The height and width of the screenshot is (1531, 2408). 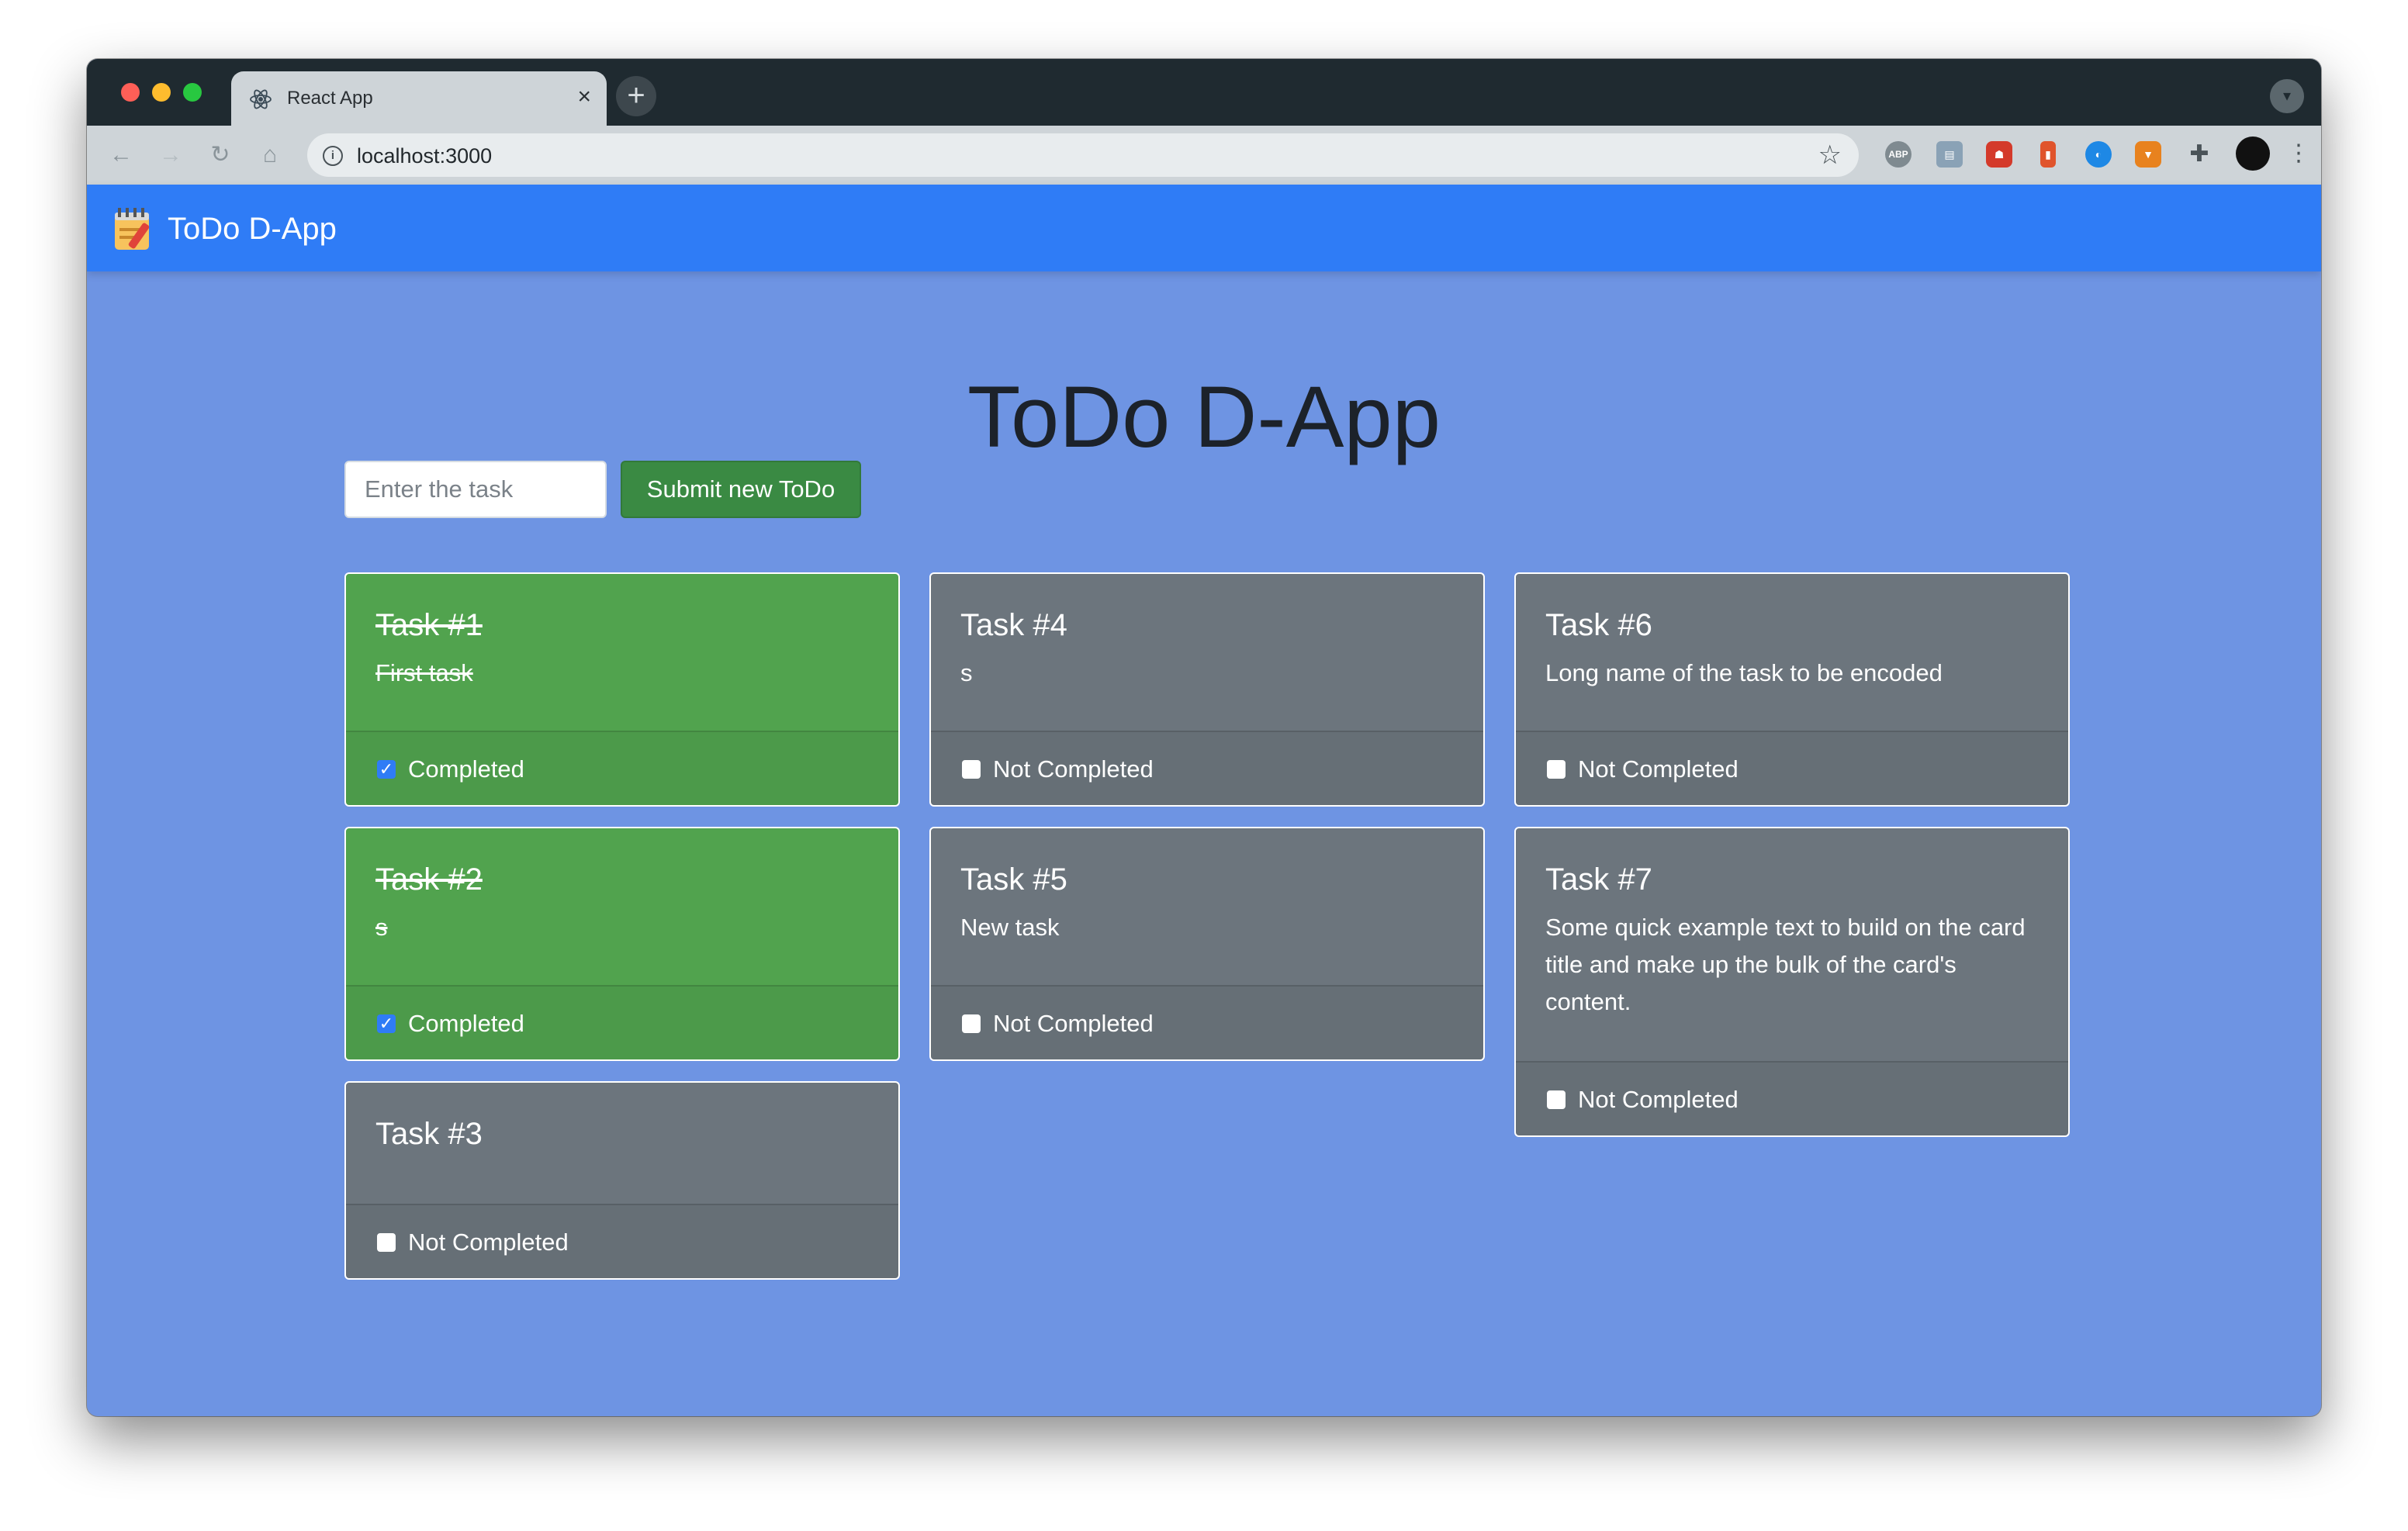 I want to click on task-card: Task #2 s ✓ Completed, so click(x=622, y=944).